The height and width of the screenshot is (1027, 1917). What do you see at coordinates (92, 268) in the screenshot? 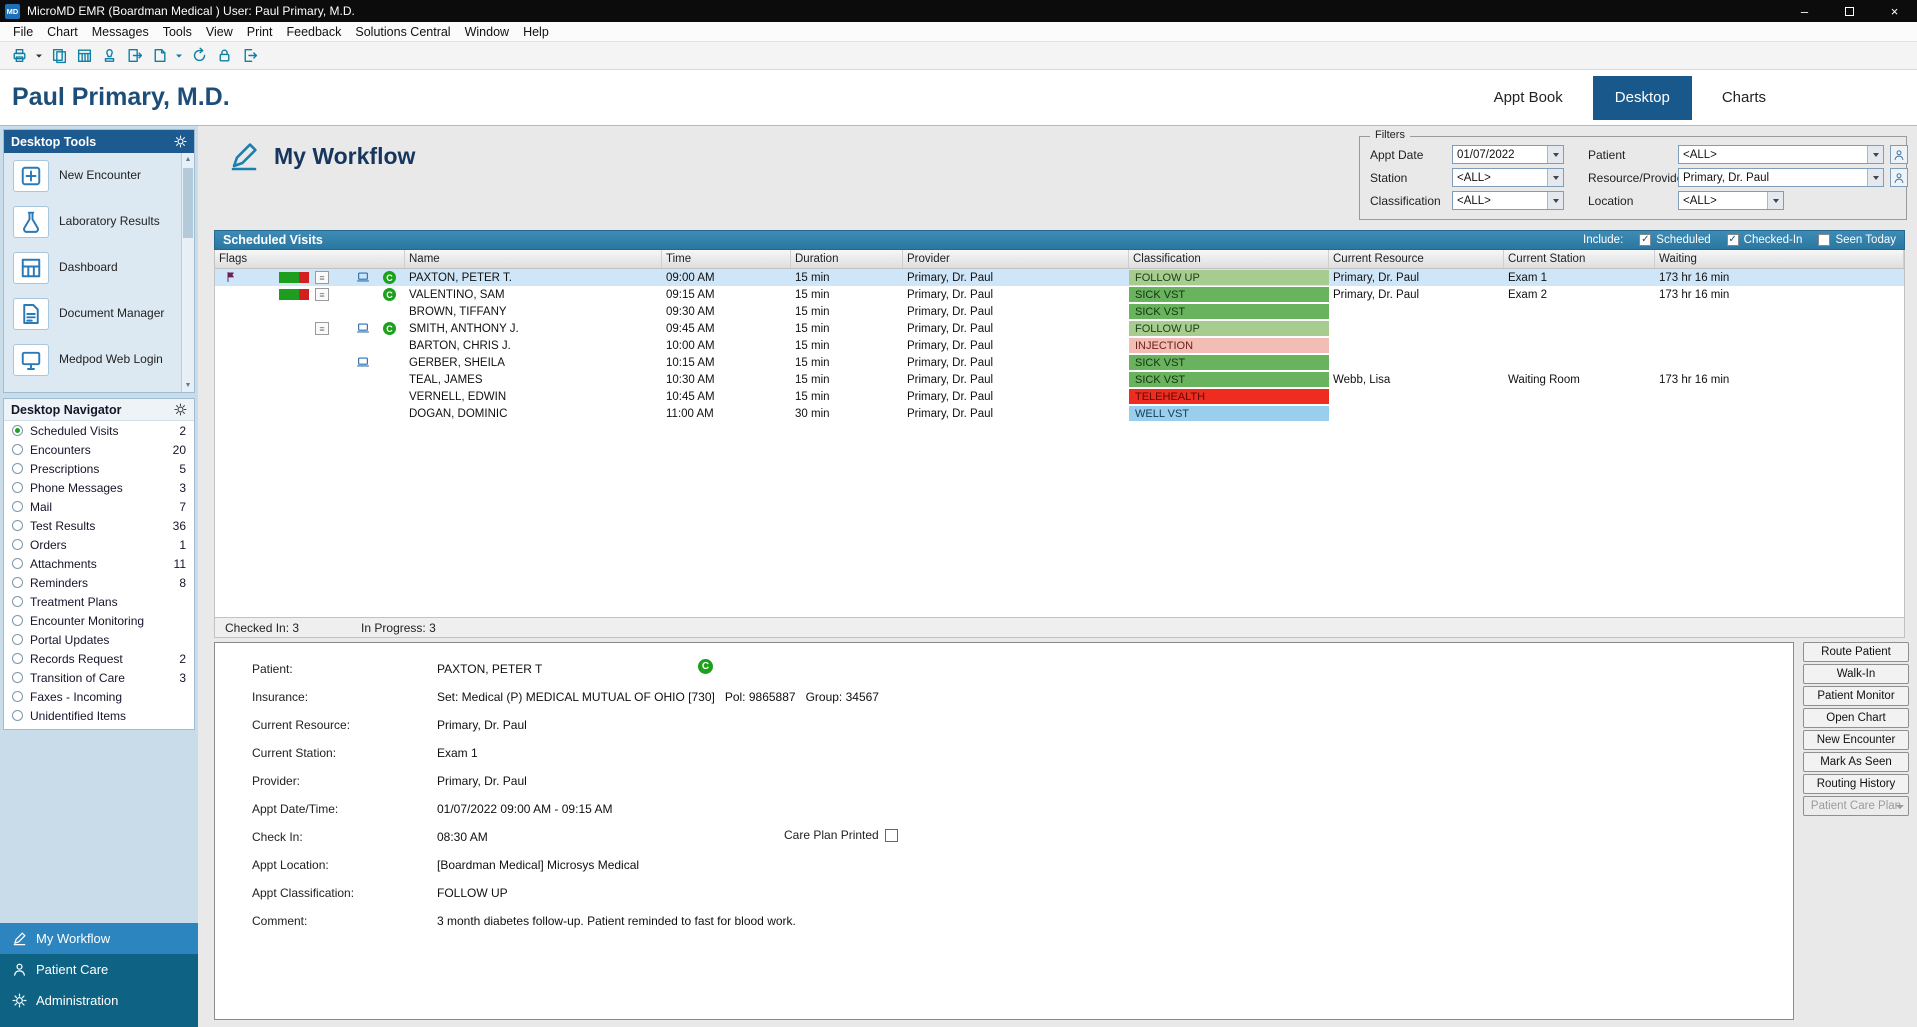
I see `tool-item-dashboard: Dashboard` at bounding box center [92, 268].